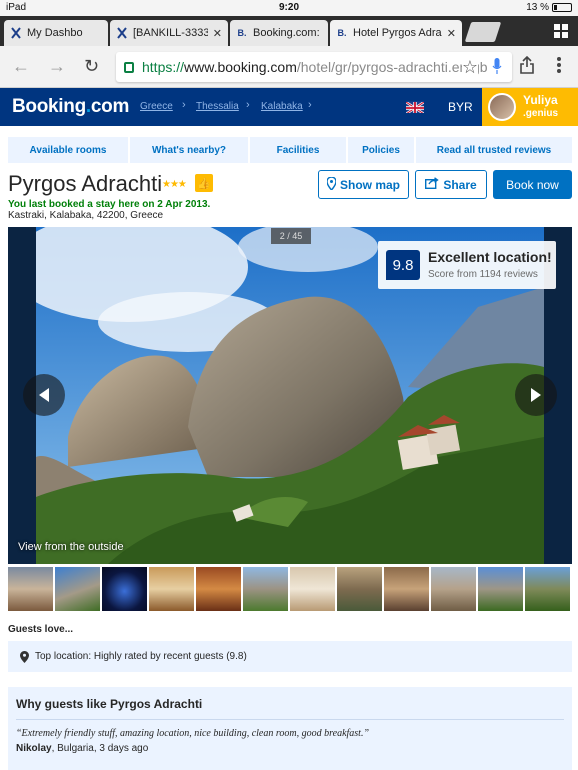 This screenshot has width=578, height=770. What do you see at coordinates (381, 150) in the screenshot?
I see `tab-policies: Policies` at bounding box center [381, 150].